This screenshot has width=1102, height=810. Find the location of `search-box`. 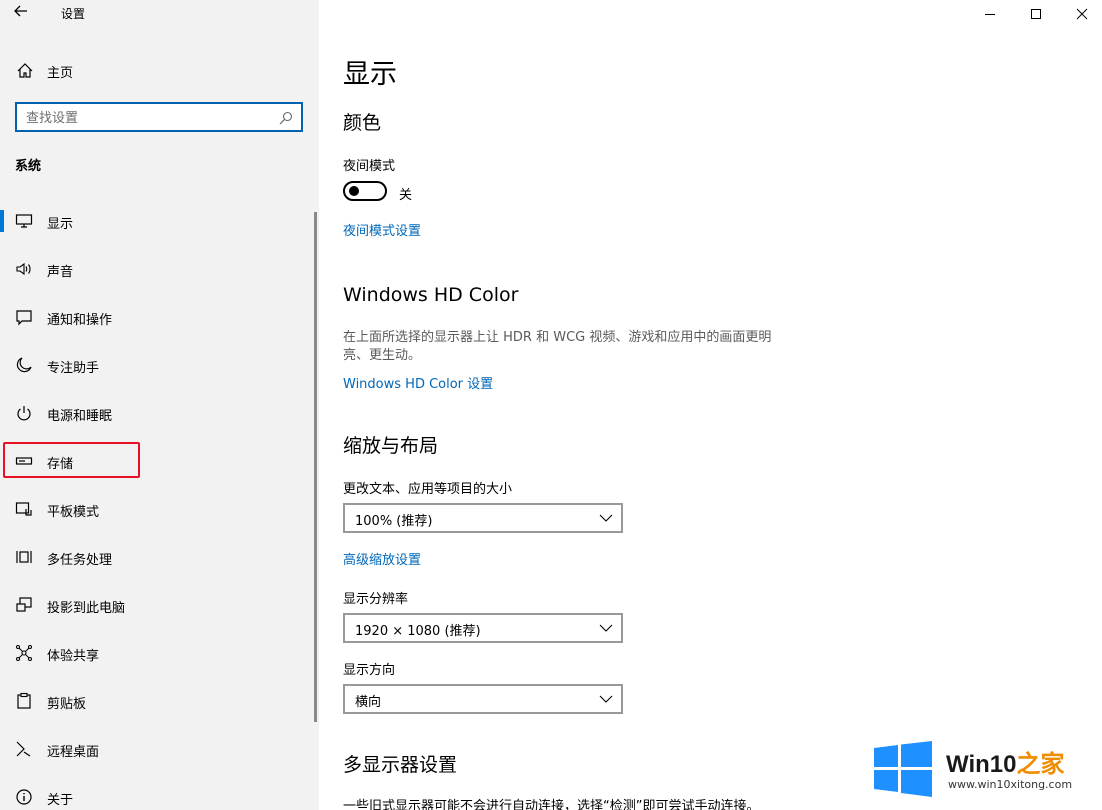

search-box is located at coordinates (159, 117).